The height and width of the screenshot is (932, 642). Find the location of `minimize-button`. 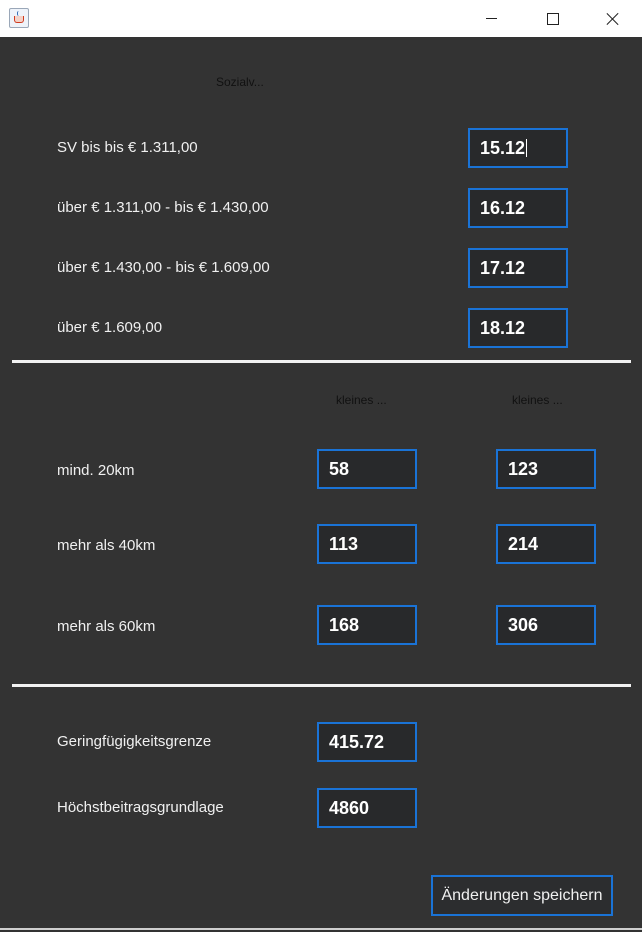

minimize-button is located at coordinates (491, 18).